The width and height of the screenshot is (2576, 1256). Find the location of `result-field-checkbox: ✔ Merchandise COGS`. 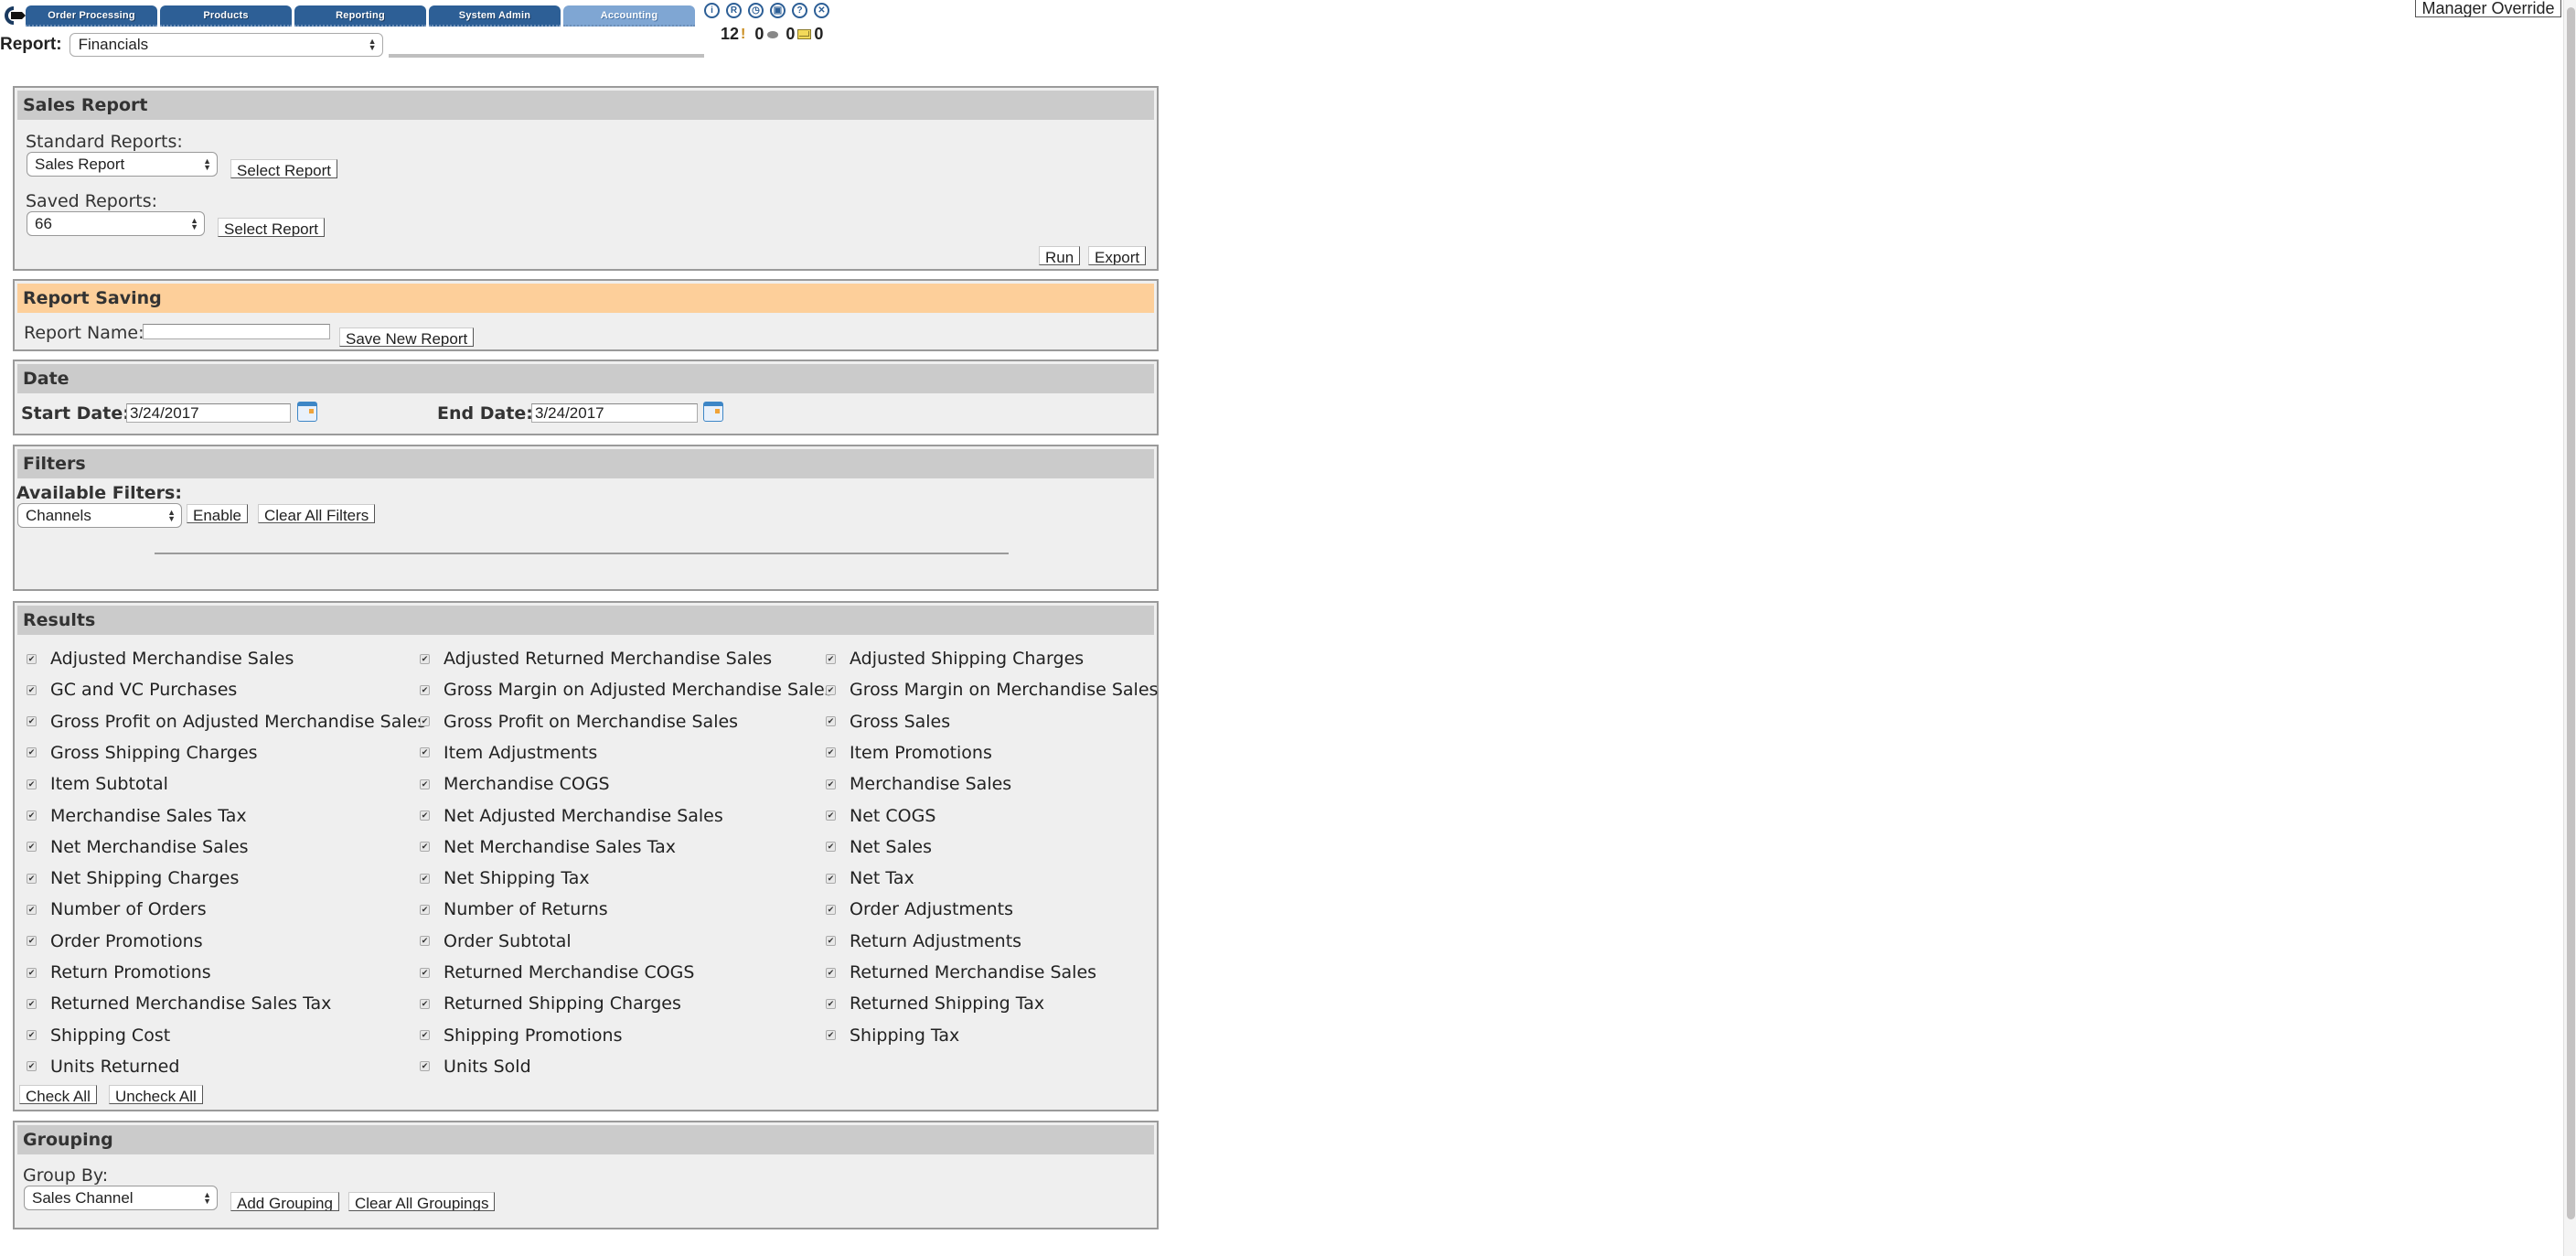

result-field-checkbox: ✔ Merchandise COGS is located at coordinates (515, 784).